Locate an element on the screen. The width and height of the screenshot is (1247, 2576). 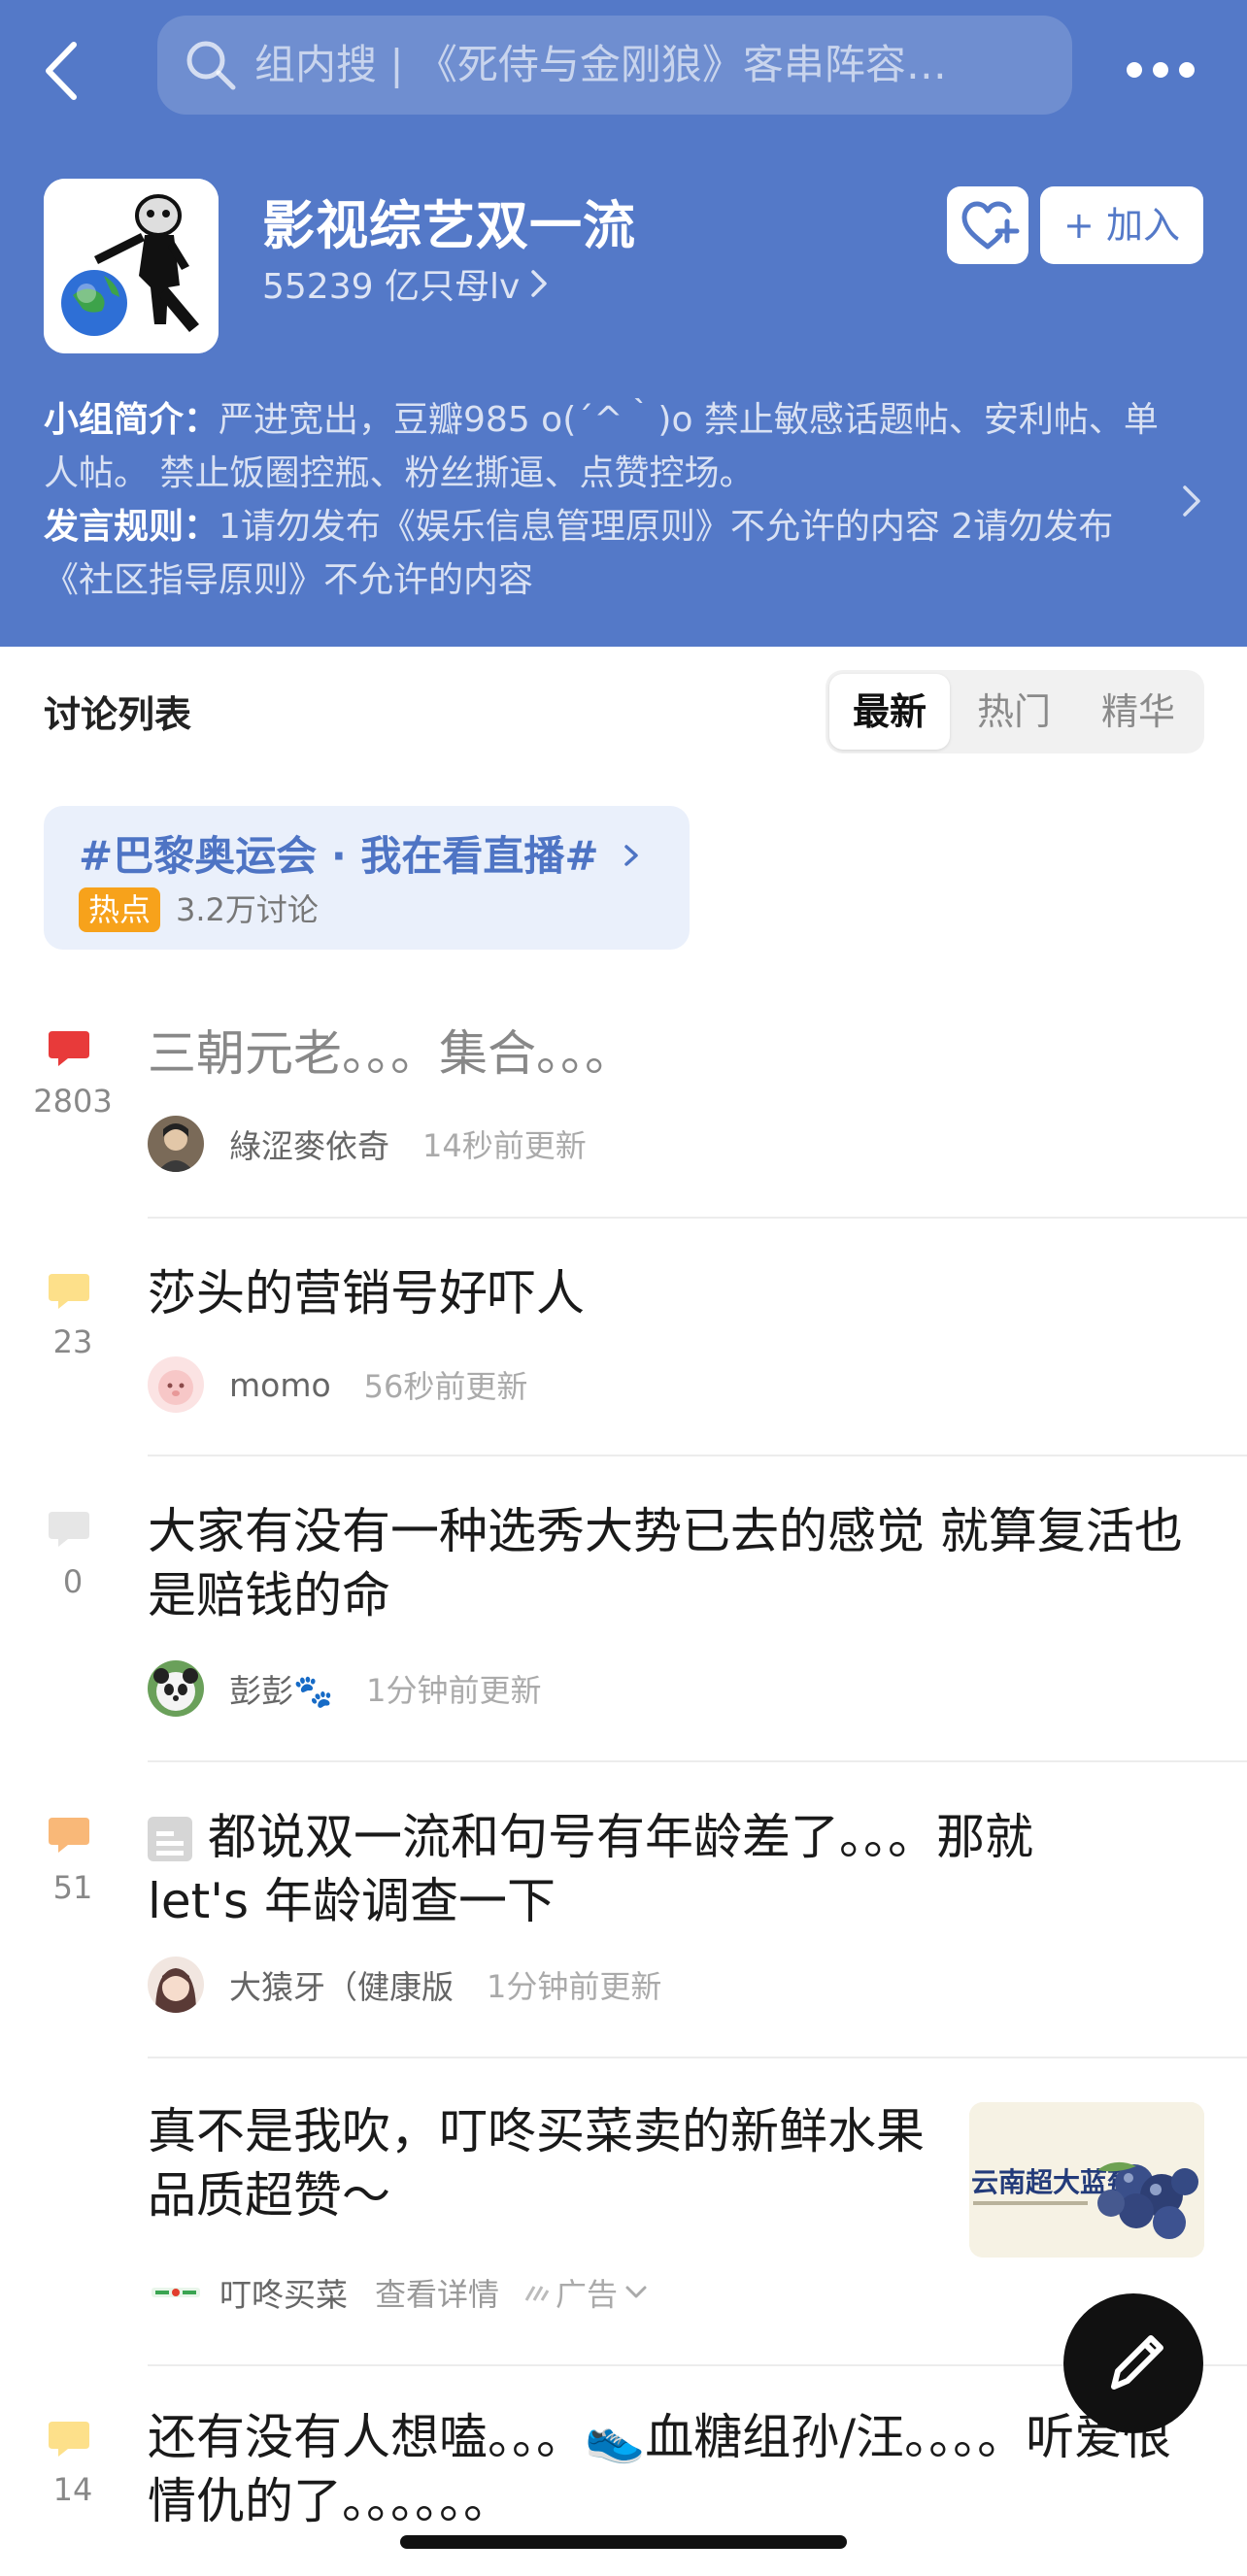
post-title: 莎头的营销号好吓人 is located at coordinates (366, 1293).